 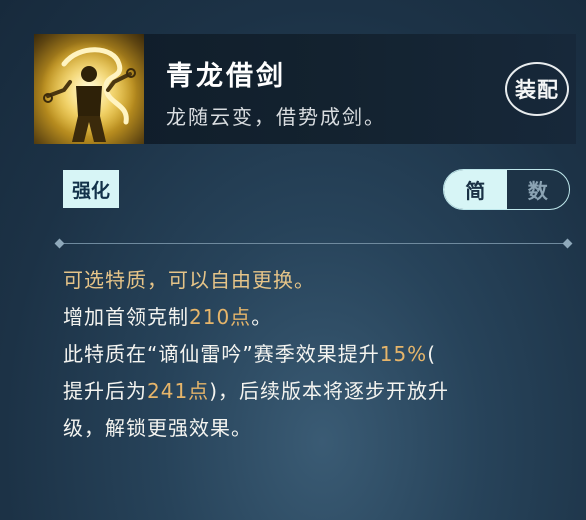 I want to click on view-mode-toggle: 简 数, so click(x=506, y=189).